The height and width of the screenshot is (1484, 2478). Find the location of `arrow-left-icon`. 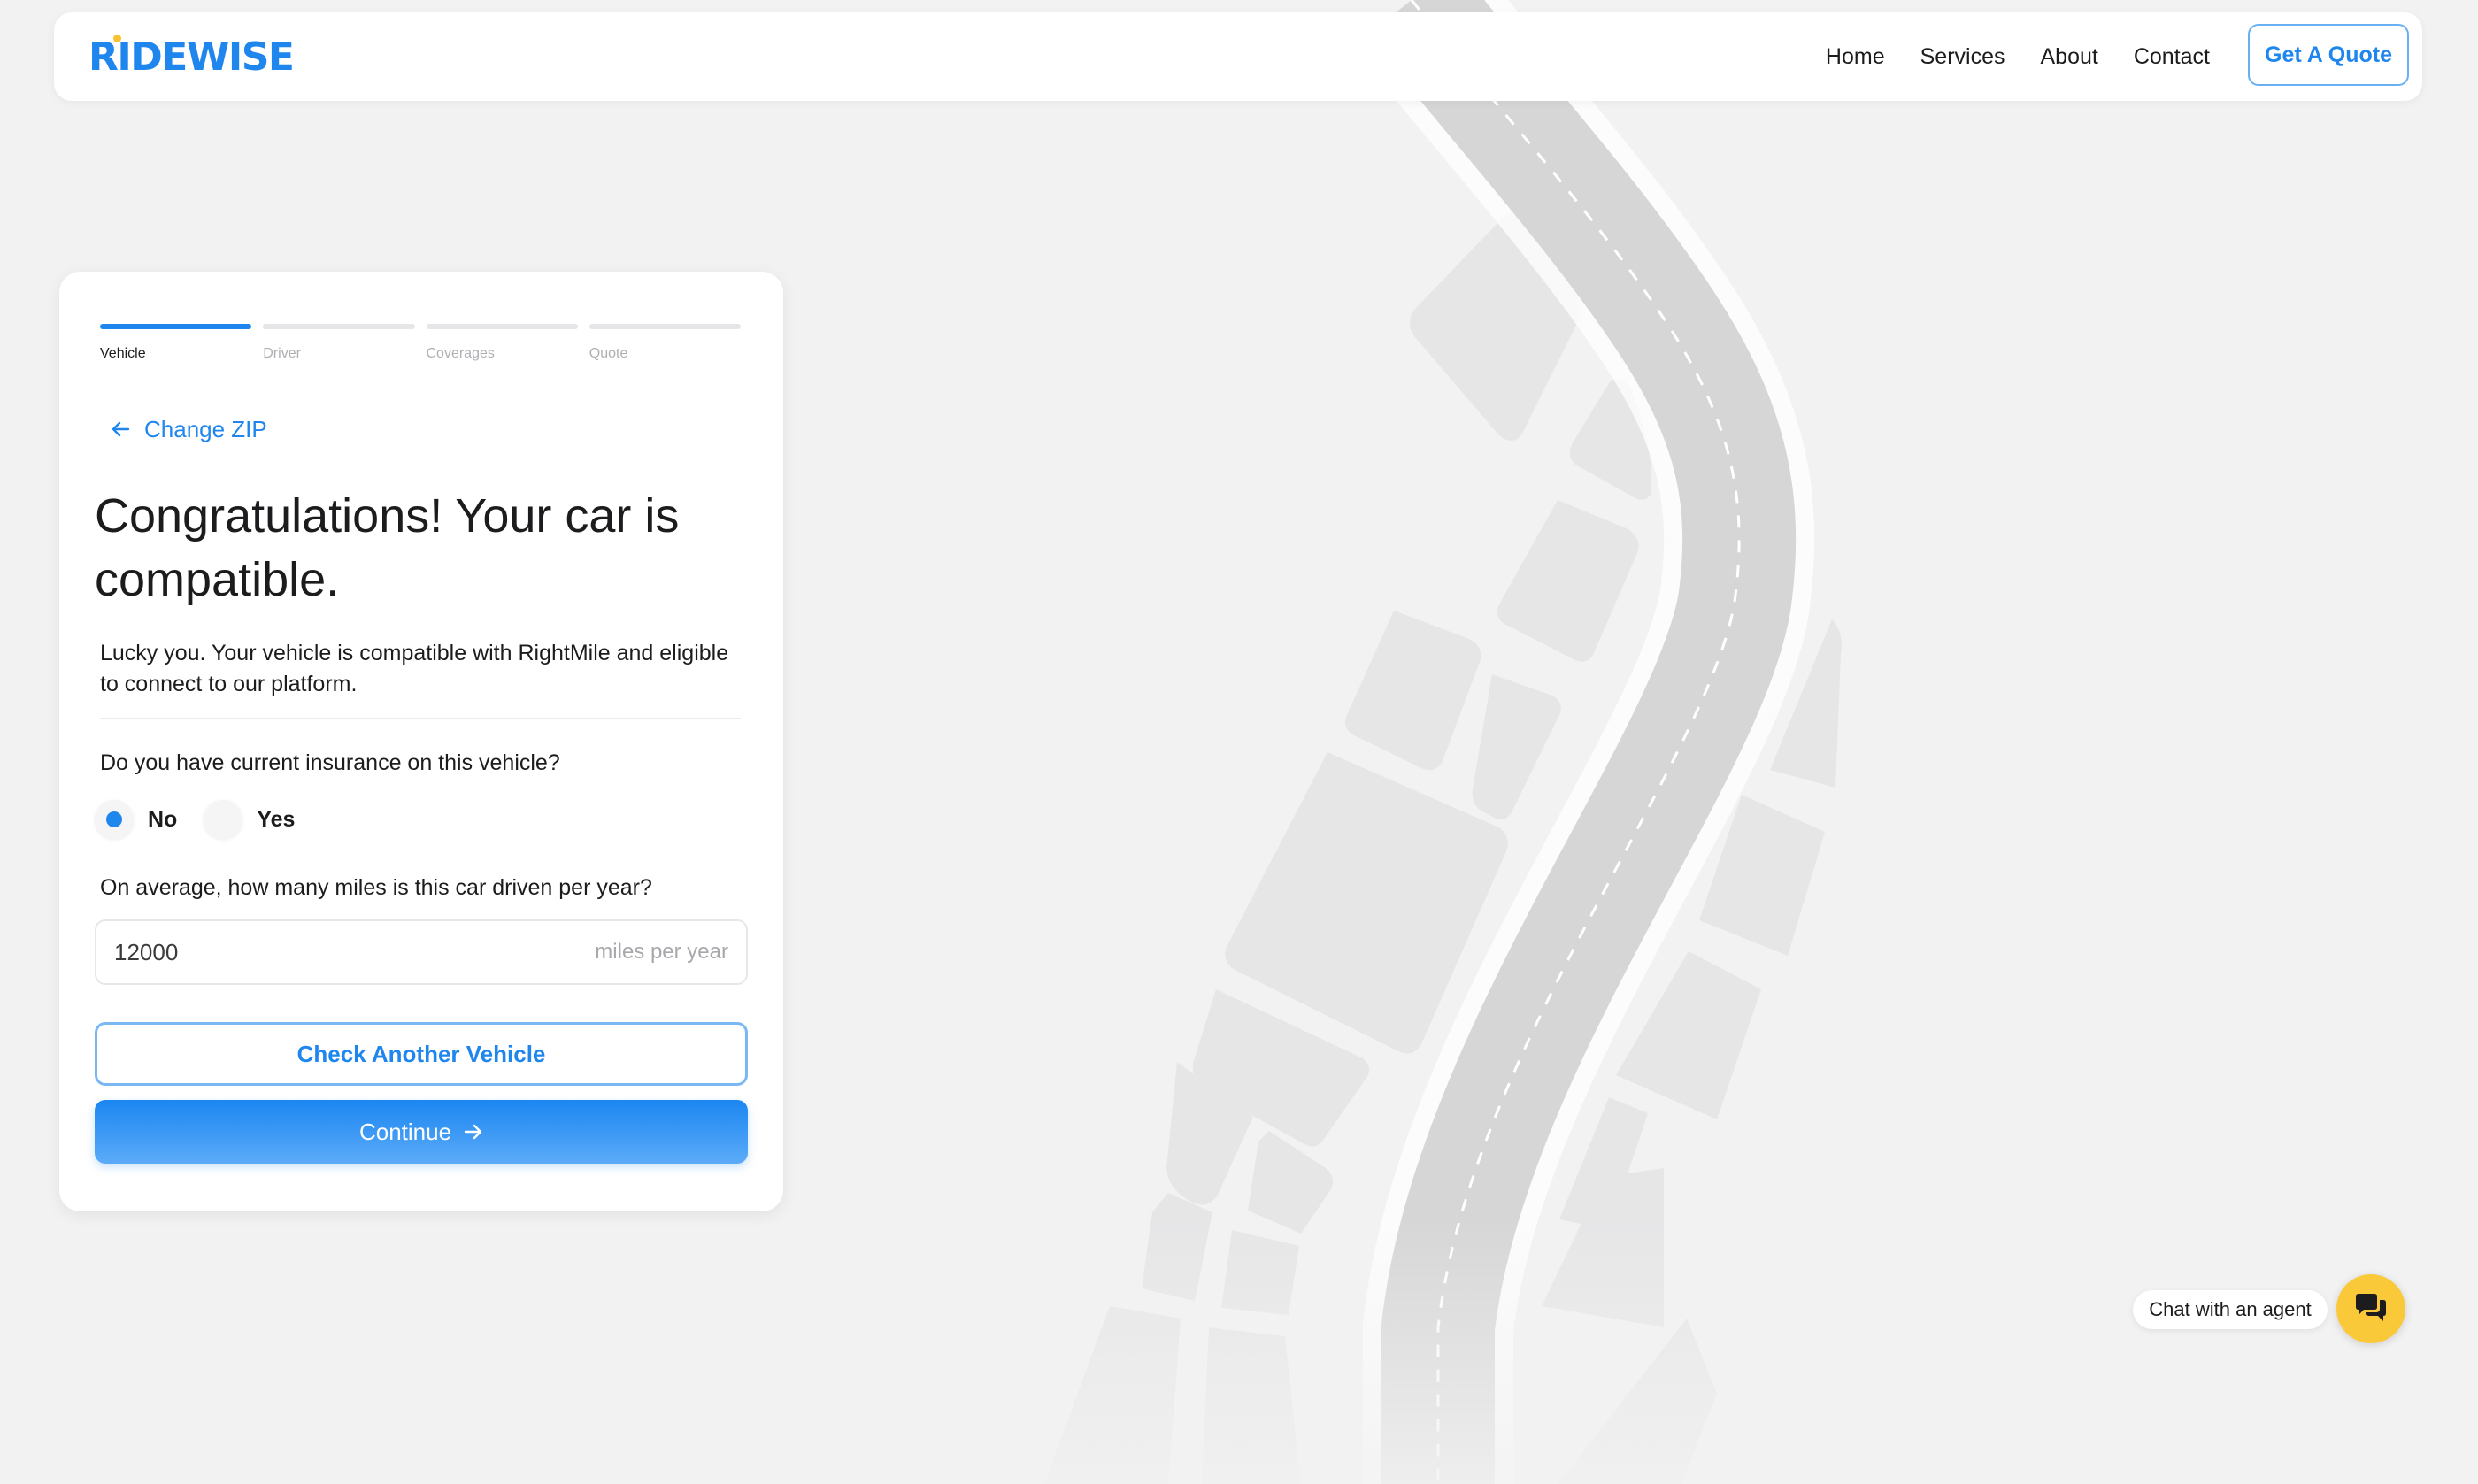

arrow-left-icon is located at coordinates (121, 429).